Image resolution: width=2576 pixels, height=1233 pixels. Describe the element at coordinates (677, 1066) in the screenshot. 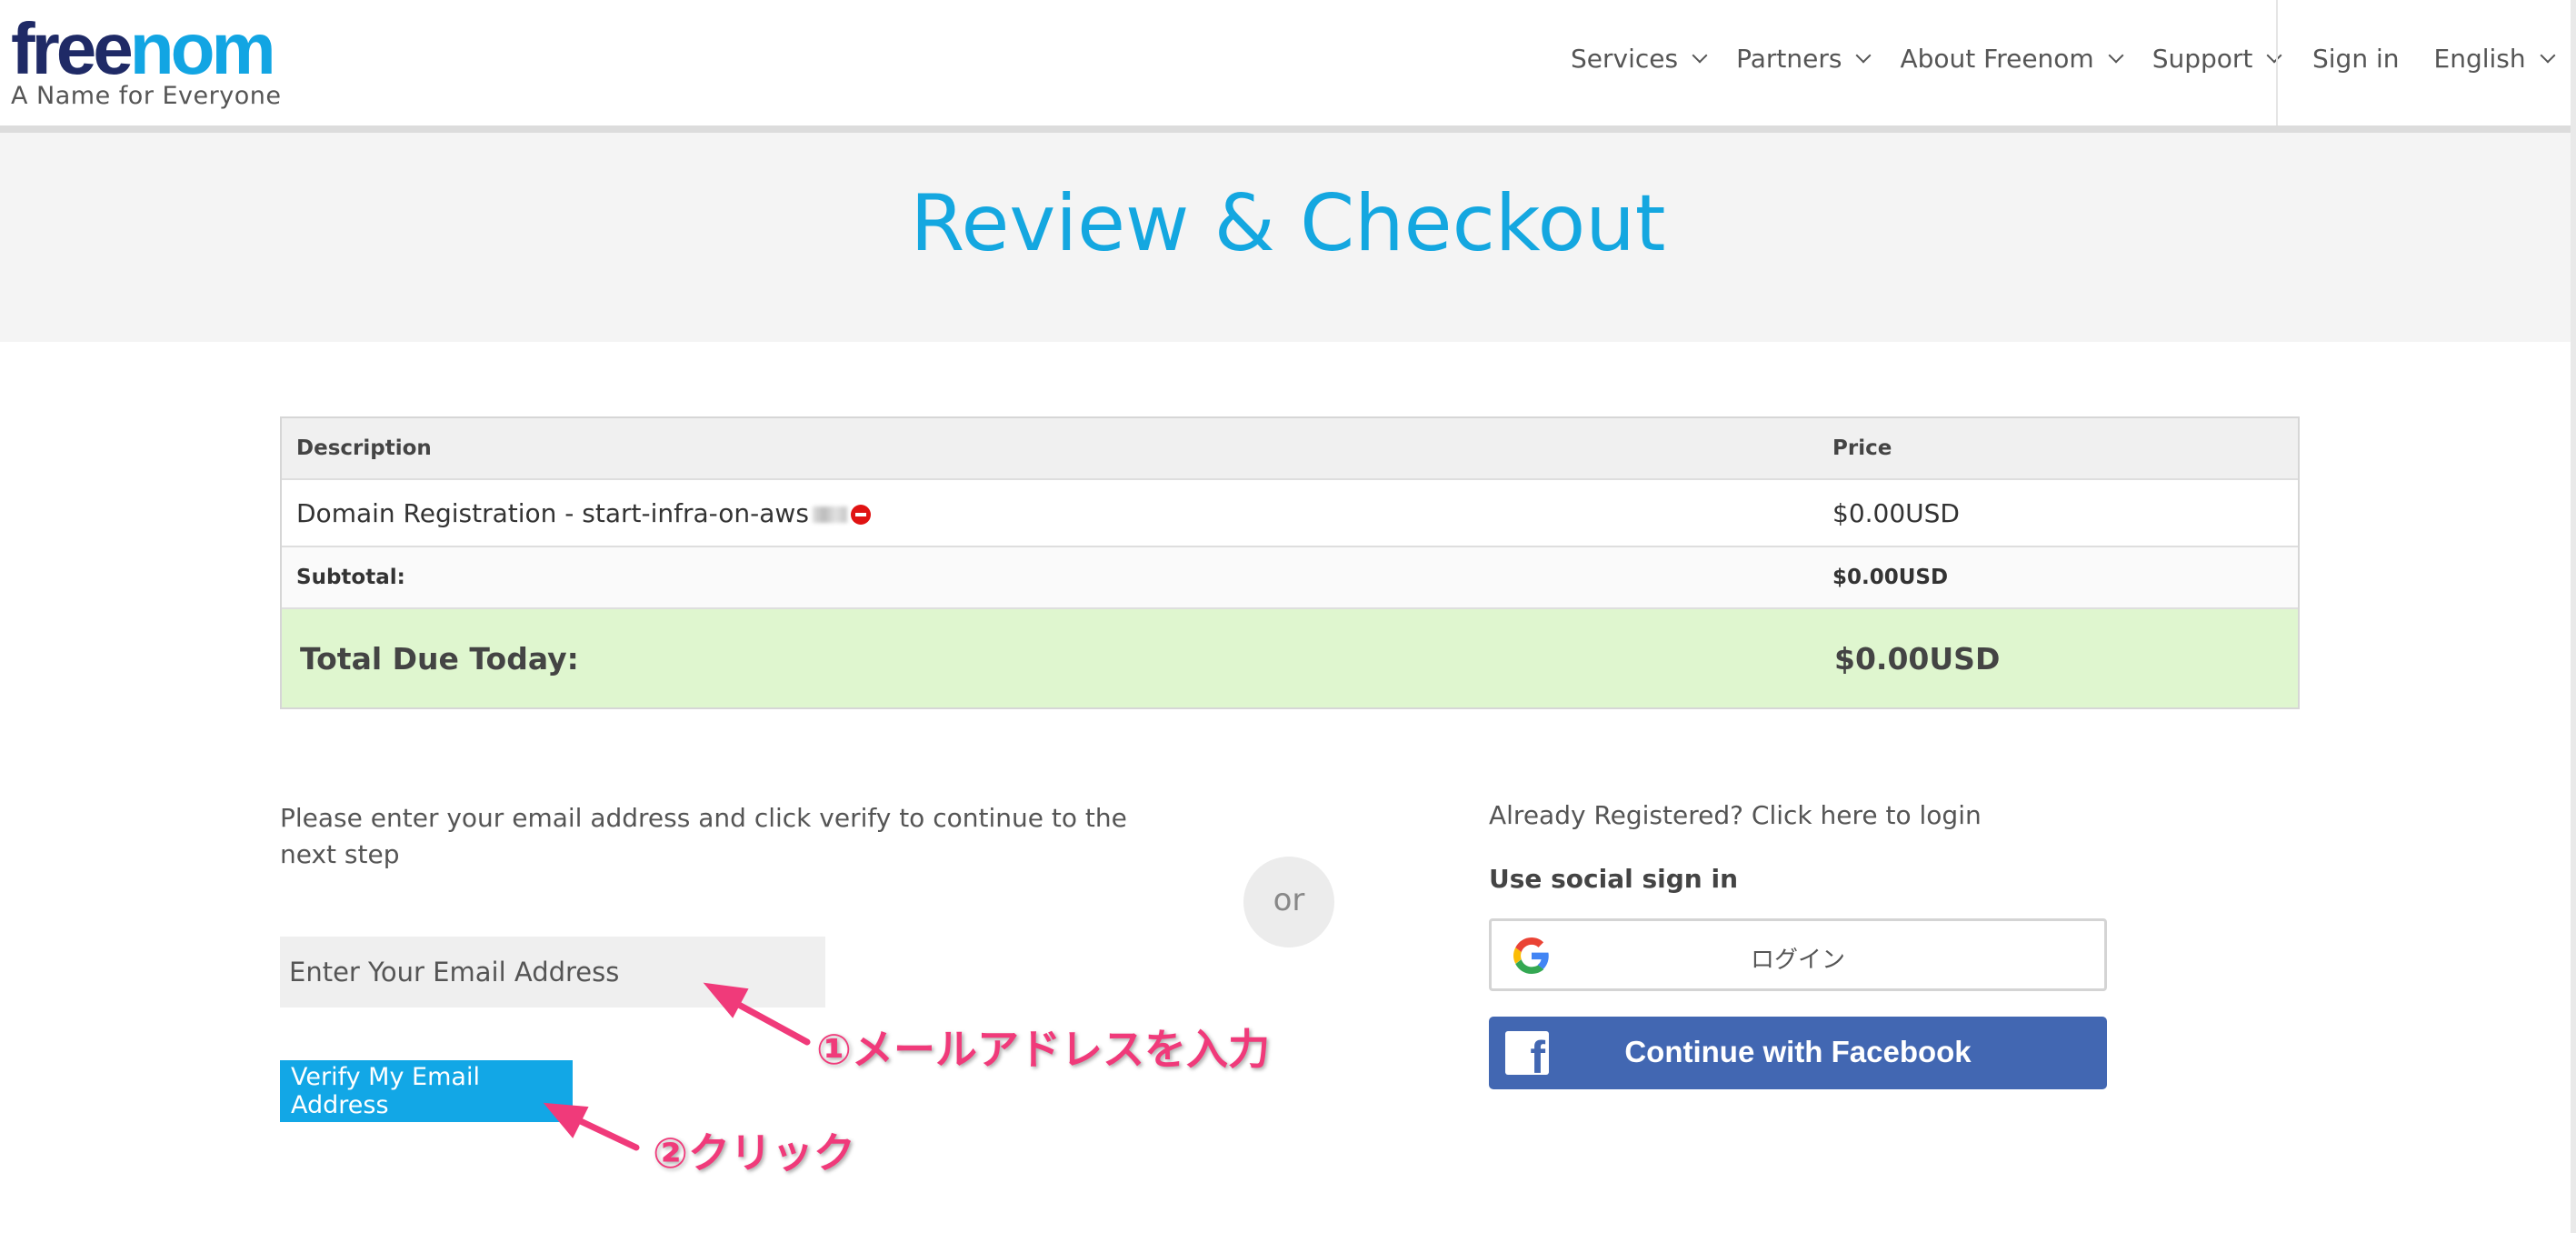

I see `annotation-arrows` at that location.